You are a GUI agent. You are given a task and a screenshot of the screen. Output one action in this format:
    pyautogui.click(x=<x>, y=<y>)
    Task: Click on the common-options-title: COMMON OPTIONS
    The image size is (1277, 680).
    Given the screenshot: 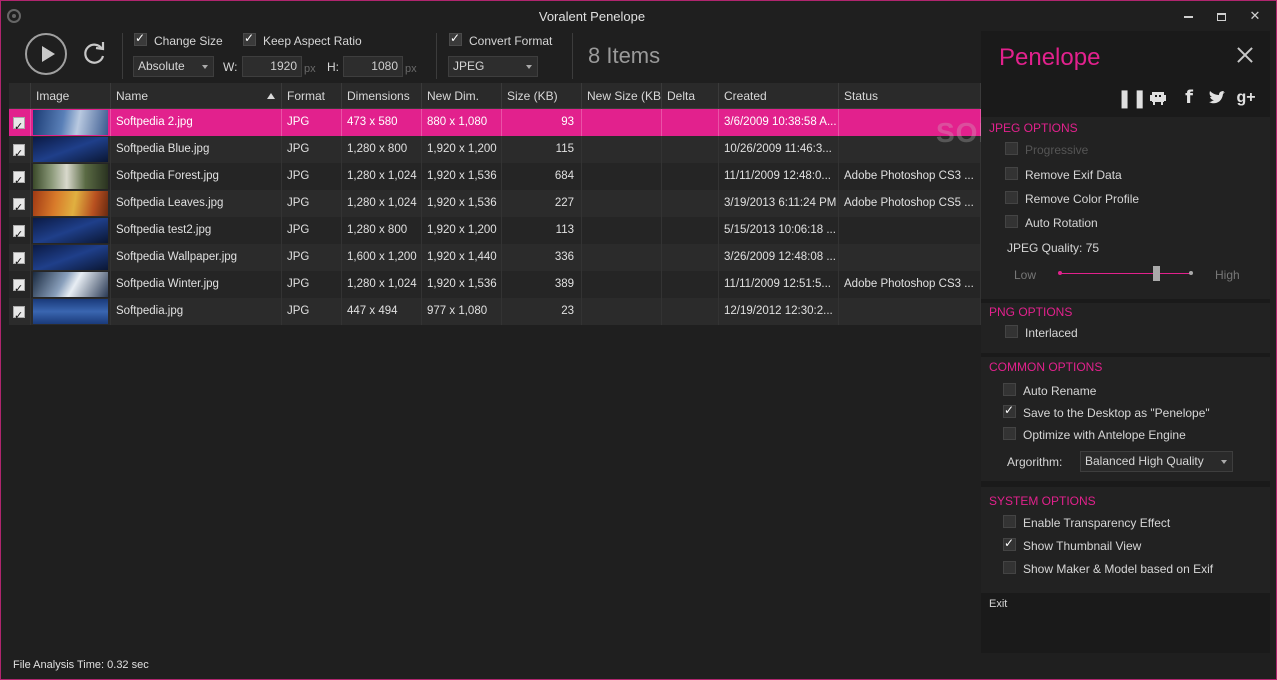 What is the action you would take?
    pyautogui.click(x=1046, y=367)
    